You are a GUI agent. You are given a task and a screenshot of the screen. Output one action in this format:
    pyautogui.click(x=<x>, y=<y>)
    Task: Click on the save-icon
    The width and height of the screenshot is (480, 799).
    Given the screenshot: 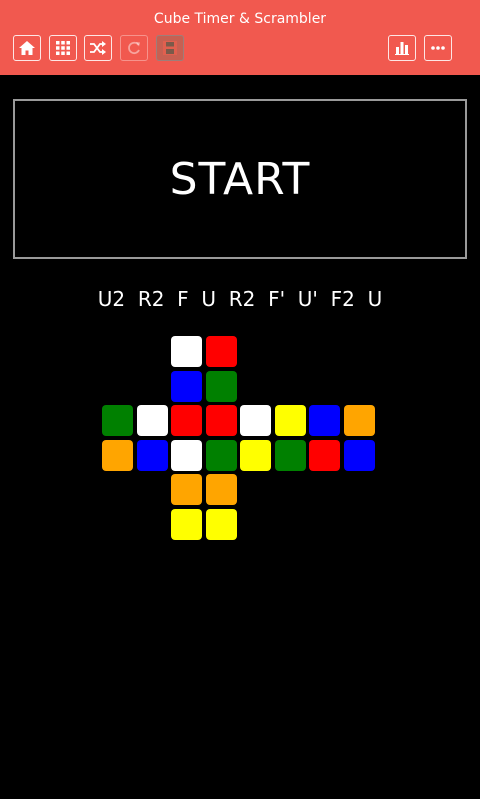 What is the action you would take?
    pyautogui.click(x=170, y=48)
    